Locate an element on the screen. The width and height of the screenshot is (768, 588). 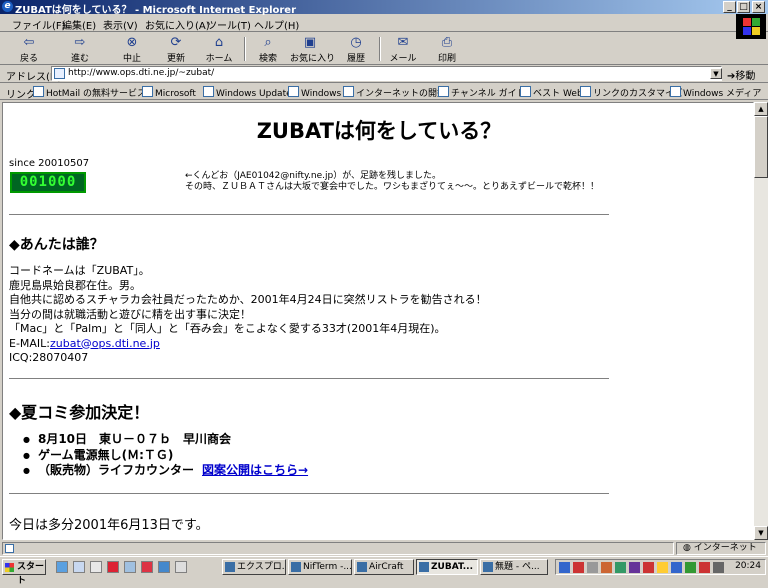
link-internet-start: インターネットの開始 is located at coordinates (394, 92).